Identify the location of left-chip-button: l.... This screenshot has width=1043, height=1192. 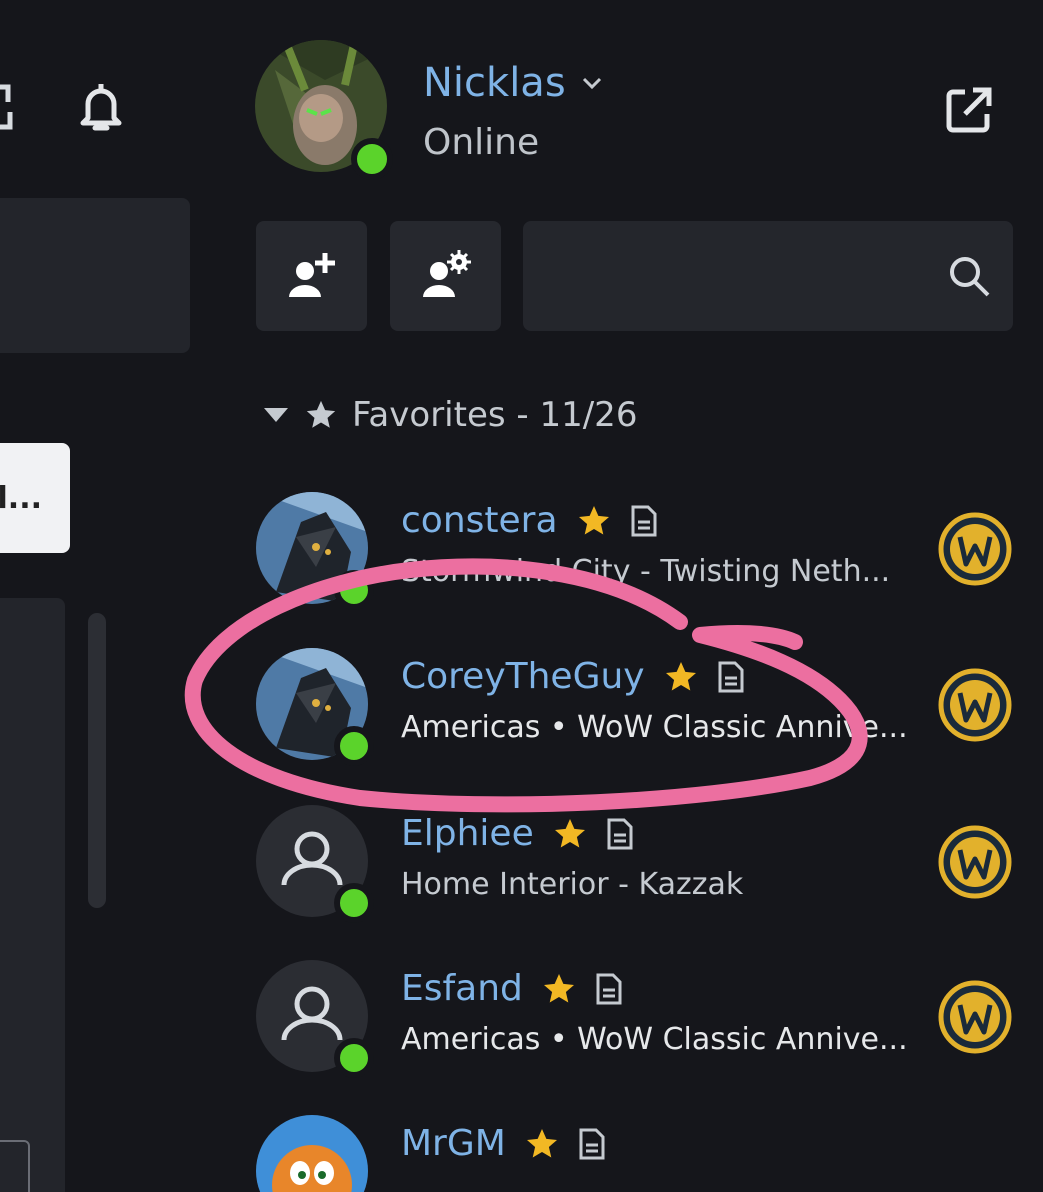
(35, 498).